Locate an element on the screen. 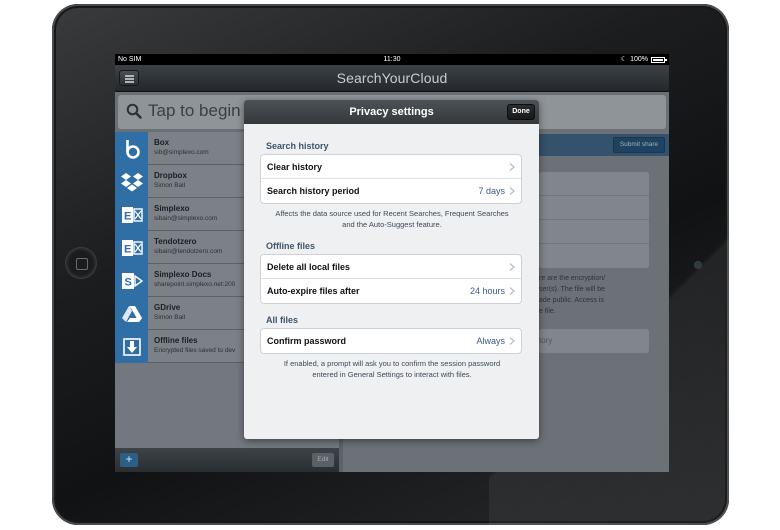 Image resolution: width=780 pixels, height=530 pixels. home-button is located at coordinates (81, 263).